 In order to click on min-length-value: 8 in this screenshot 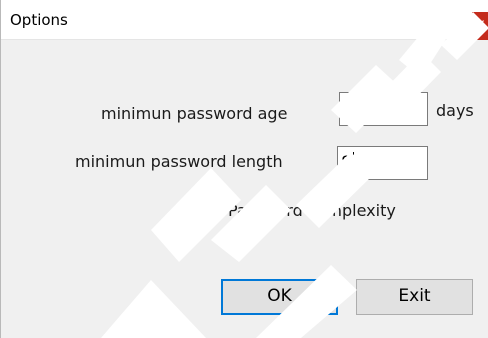, I will do `click(346, 163)`.